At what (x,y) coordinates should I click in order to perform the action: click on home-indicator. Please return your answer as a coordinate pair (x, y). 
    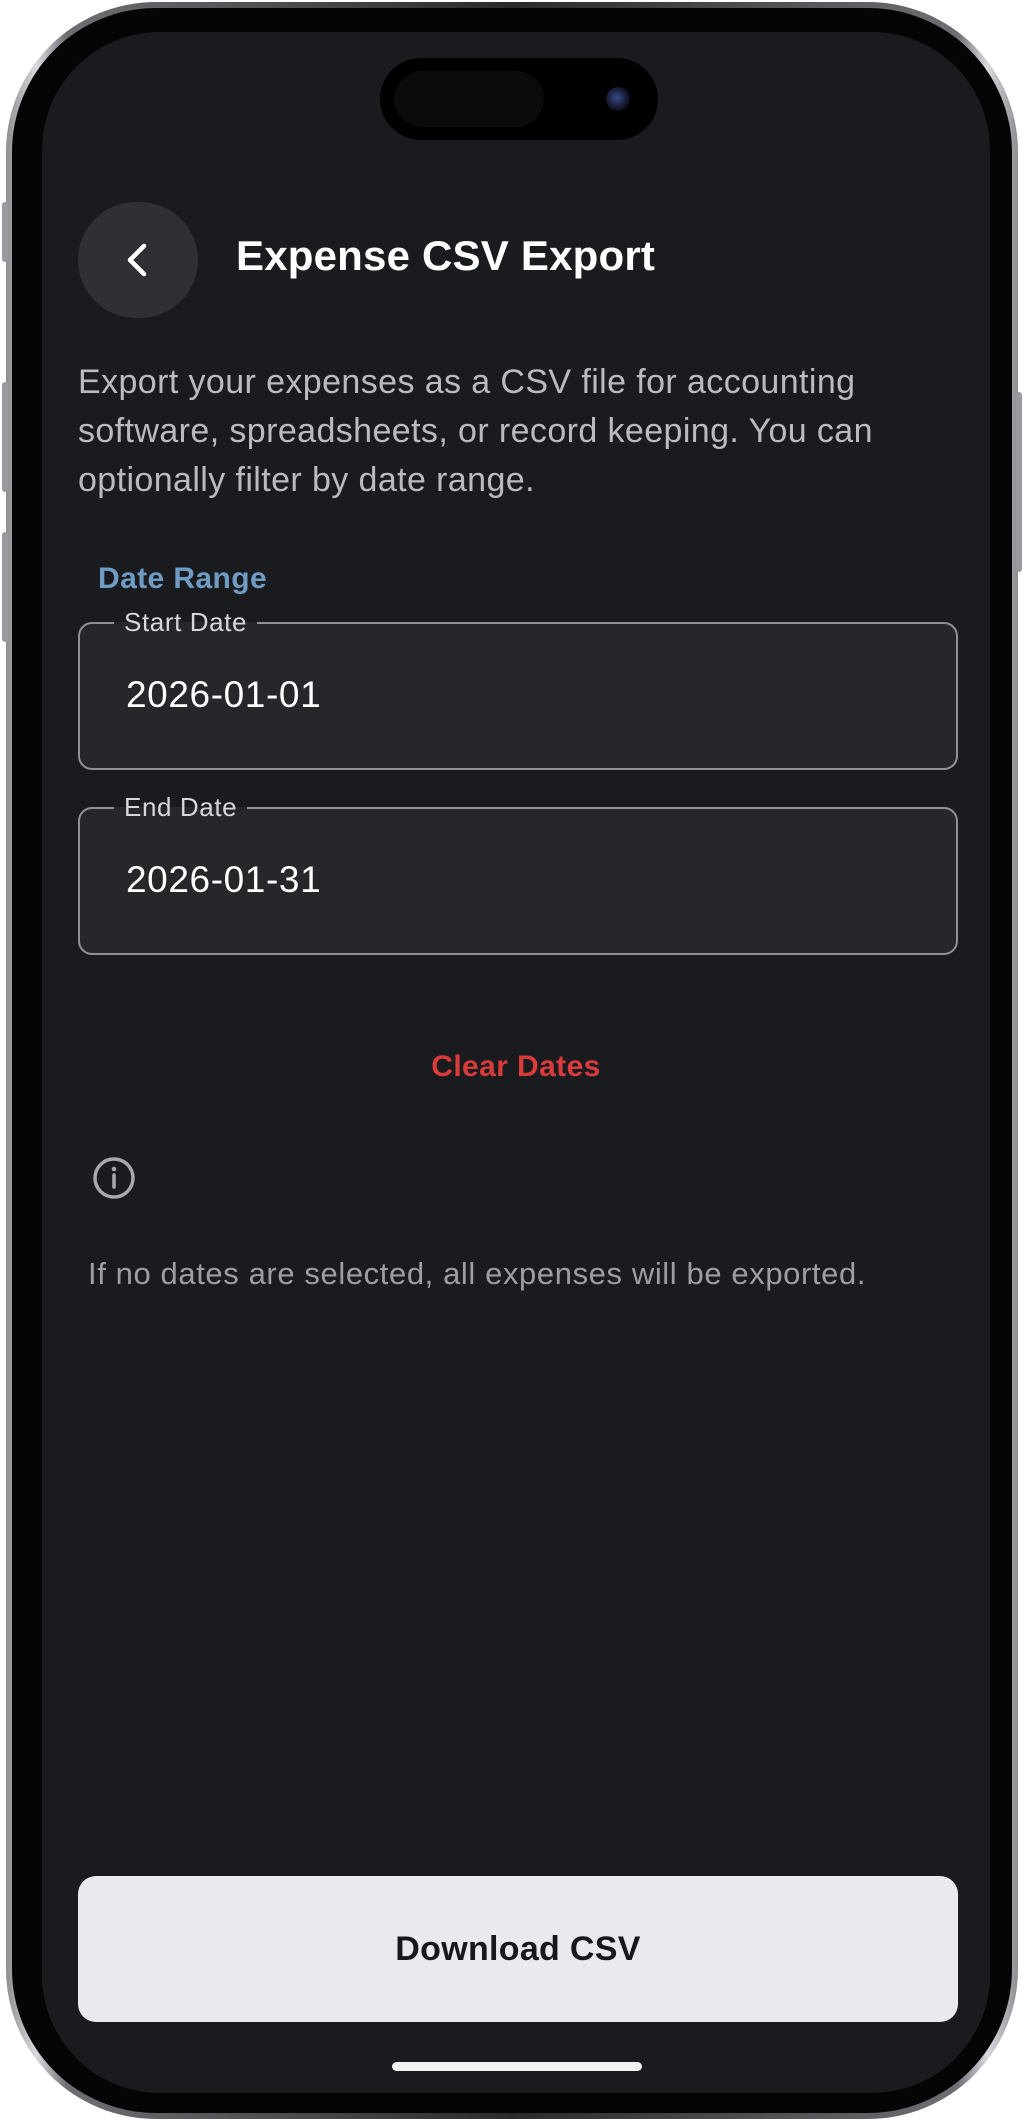
    Looking at the image, I should click on (517, 2066).